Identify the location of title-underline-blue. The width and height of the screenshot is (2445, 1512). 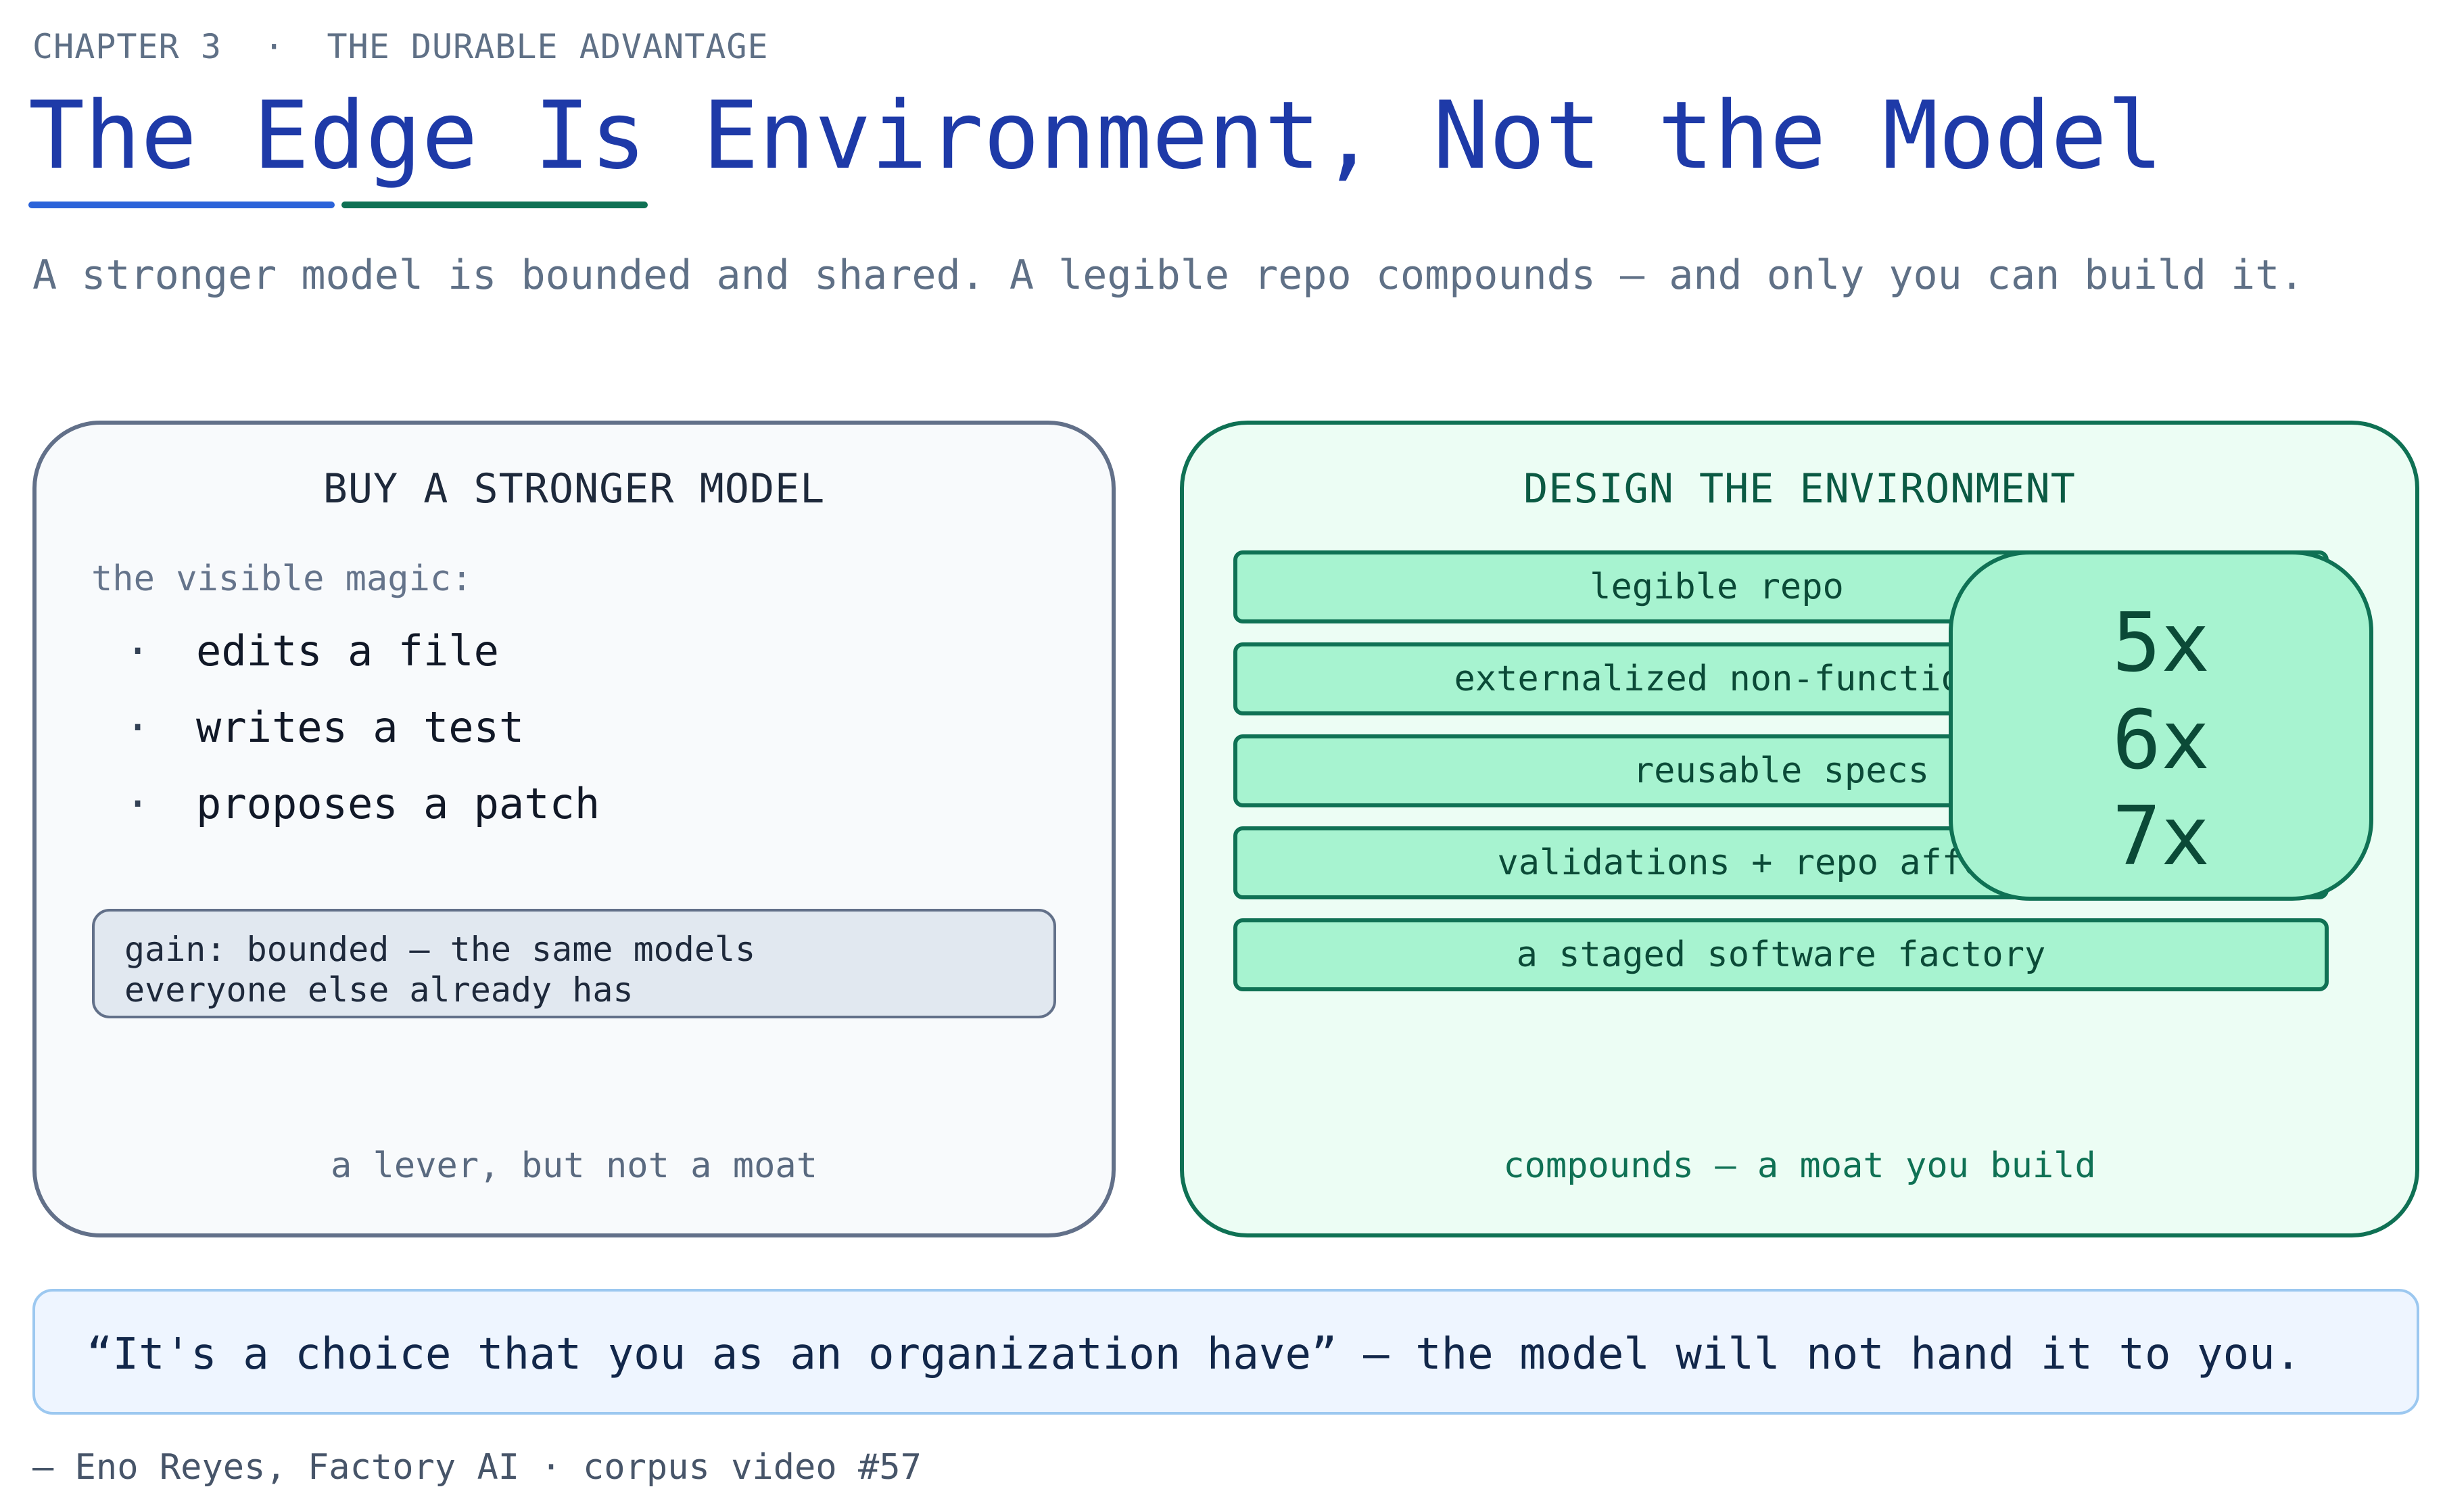
(181, 205).